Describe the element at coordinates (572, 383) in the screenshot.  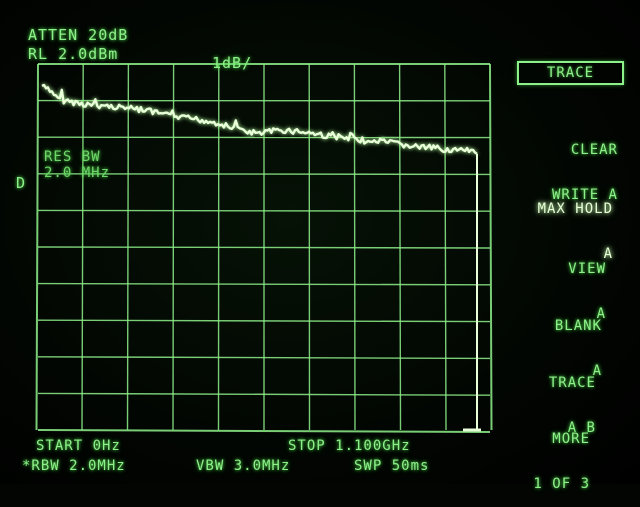
I see `softkey-line1: TRACE` at that location.